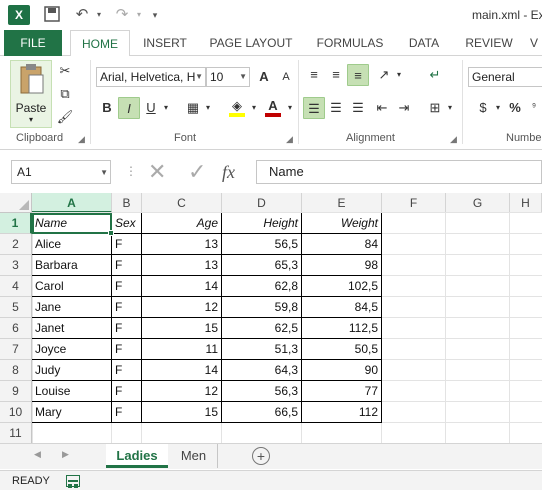 This screenshot has height=496, width=542. I want to click on table-cell: 62,5, so click(262, 328).